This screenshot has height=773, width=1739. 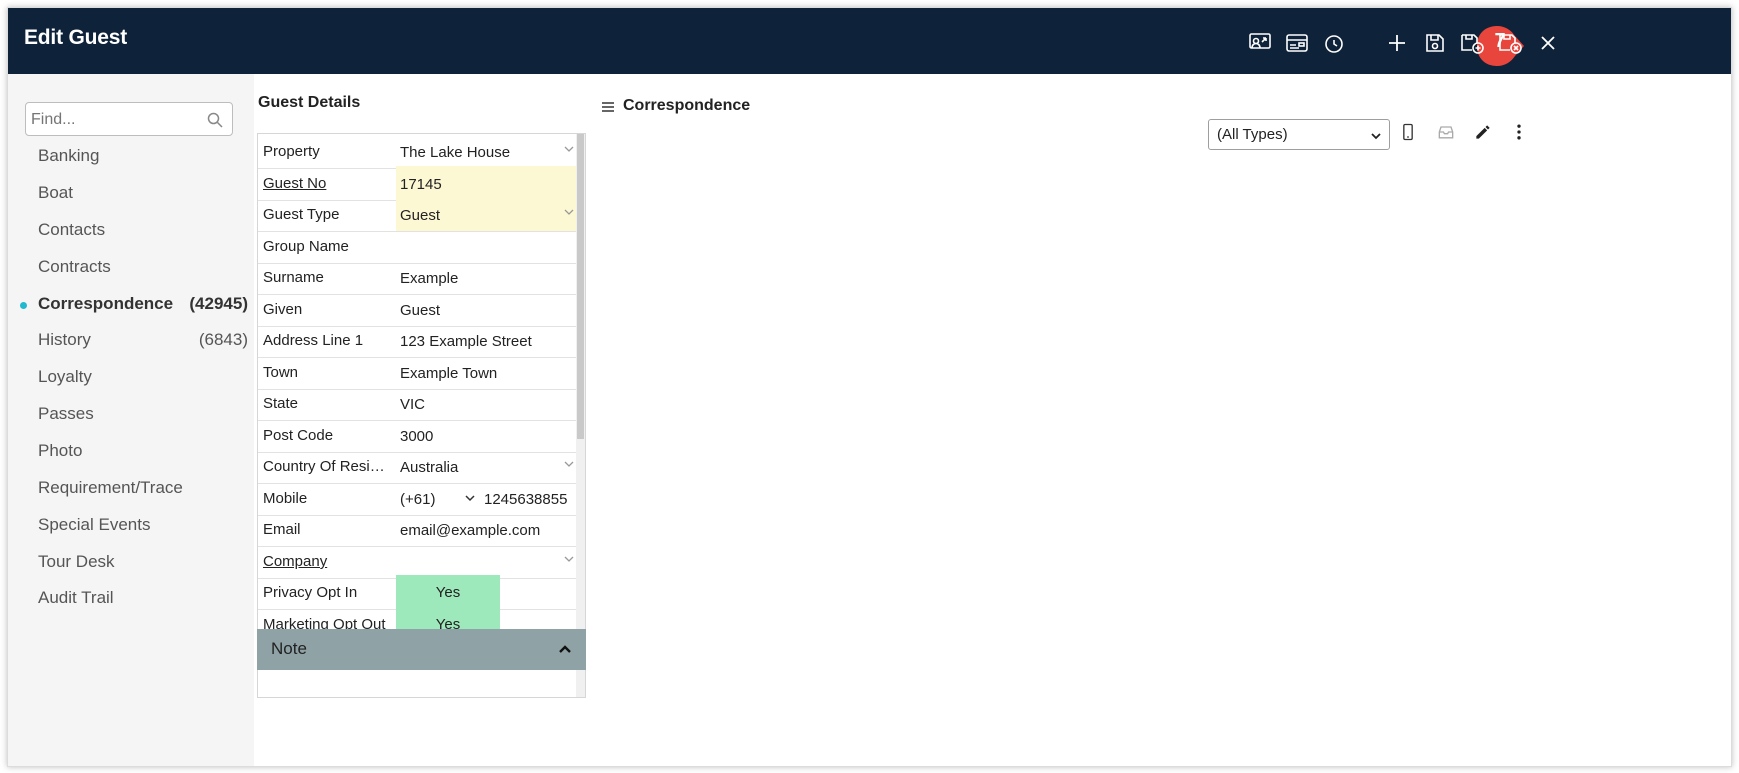 I want to click on save-and-new-icon, so click(x=1472, y=43).